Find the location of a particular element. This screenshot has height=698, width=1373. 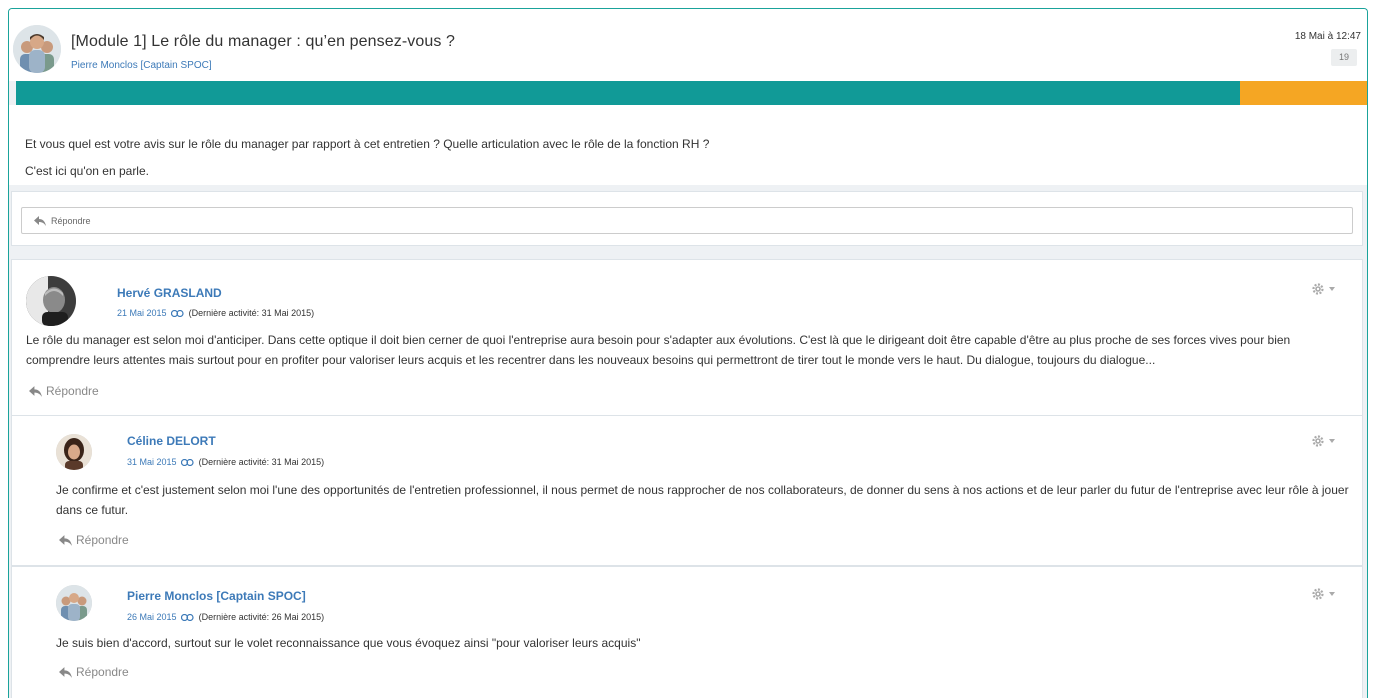

author-link: Pierre Monclos [Captain SPOC] is located at coordinates (216, 596).